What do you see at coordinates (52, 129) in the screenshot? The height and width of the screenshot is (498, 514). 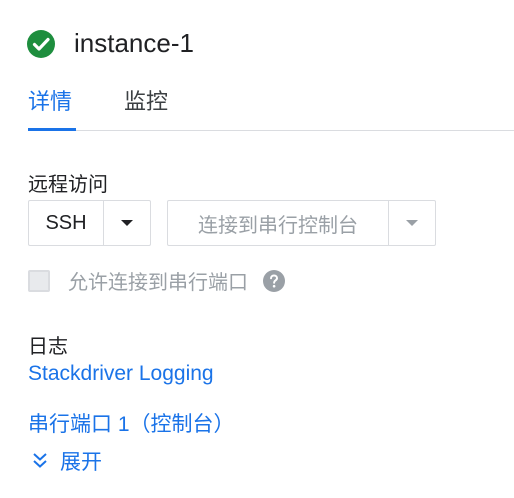 I see `active-tab-indicator` at bounding box center [52, 129].